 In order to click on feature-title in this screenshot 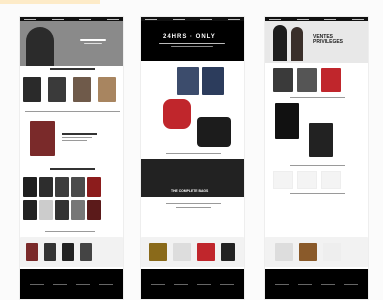, I will do `click(79, 134)`.